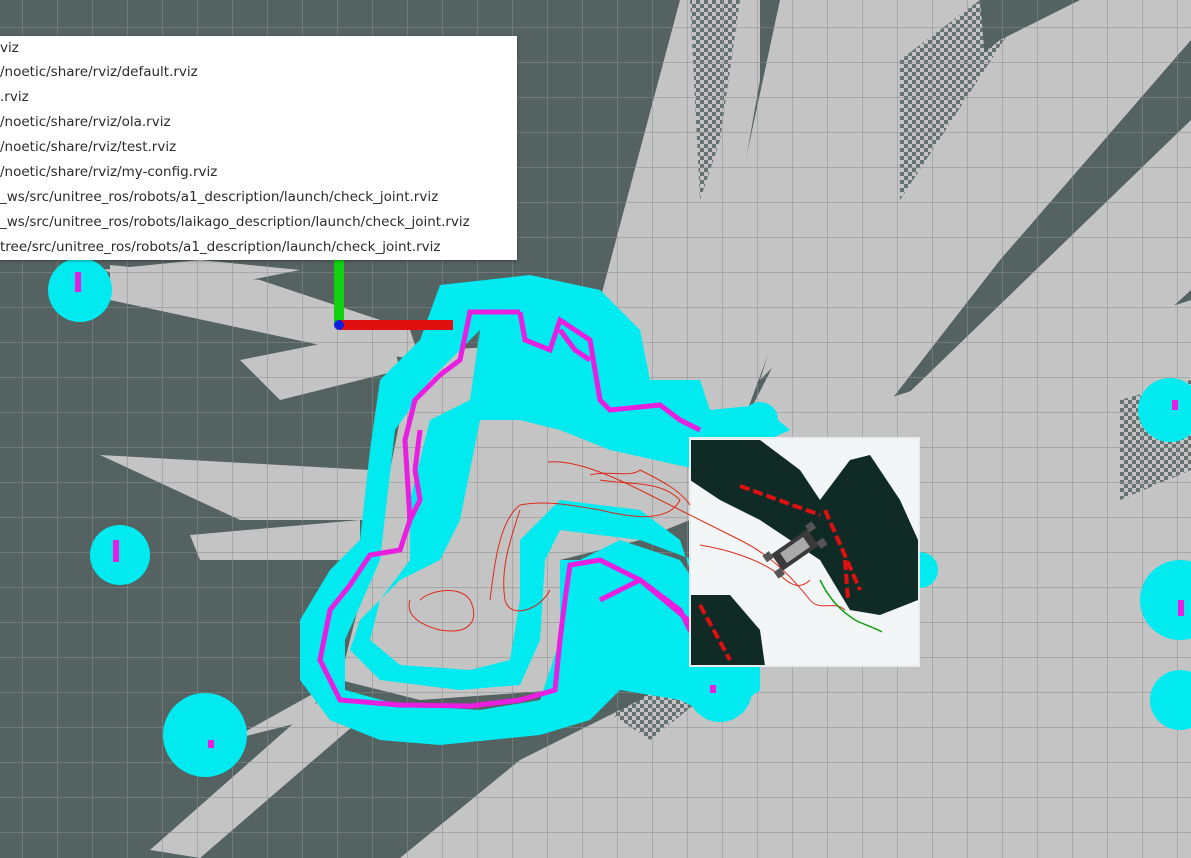  I want to click on recent-config-item: /noetic/share/rviz/default.rviz, so click(258, 72).